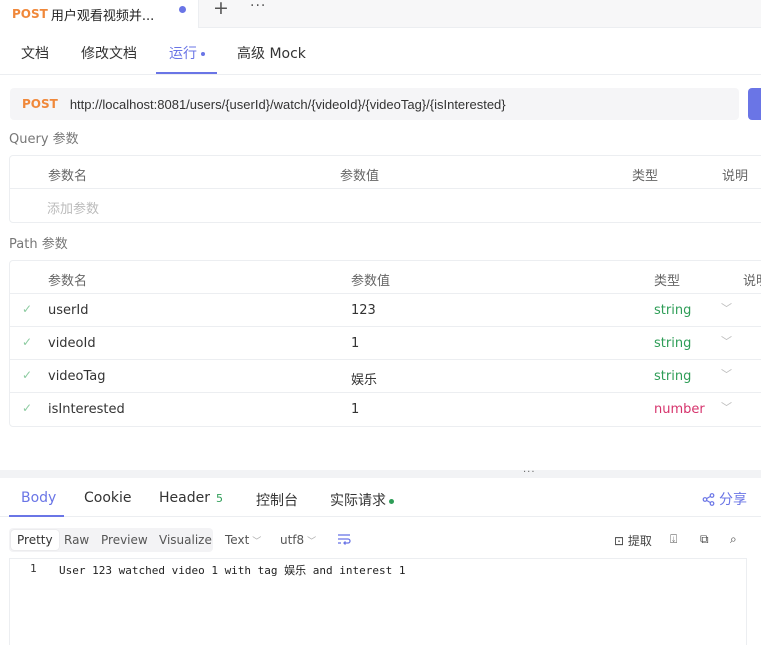 The width and height of the screenshot is (761, 645). Describe the element at coordinates (752, 281) in the screenshot. I see `path-col-desc: 说明` at that location.